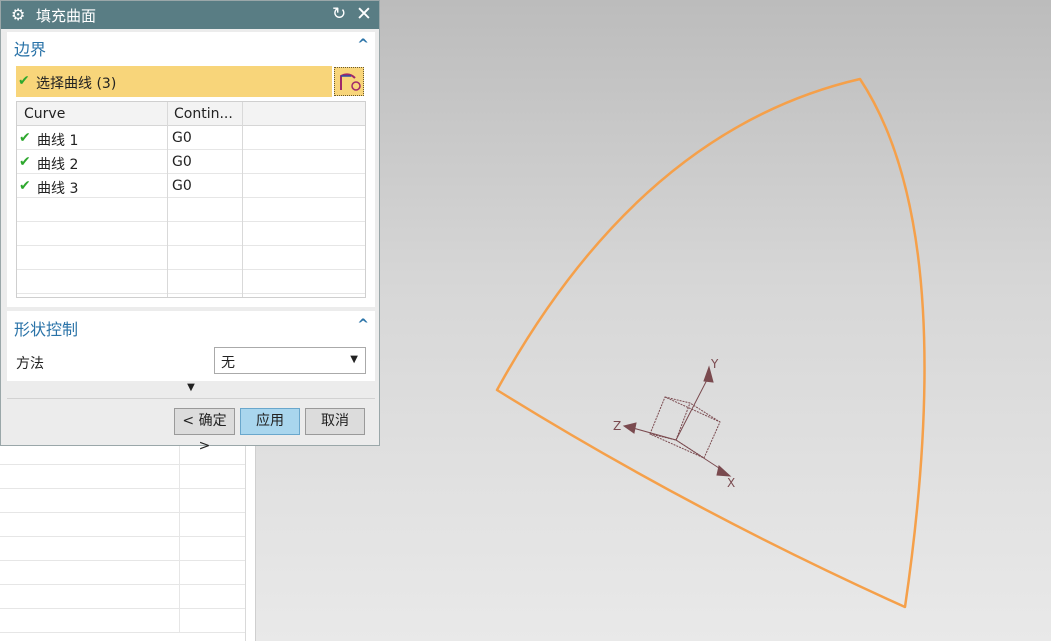  Describe the element at coordinates (363, 325) in the screenshot. I see `collapse-shape-control-icon: ^` at that location.